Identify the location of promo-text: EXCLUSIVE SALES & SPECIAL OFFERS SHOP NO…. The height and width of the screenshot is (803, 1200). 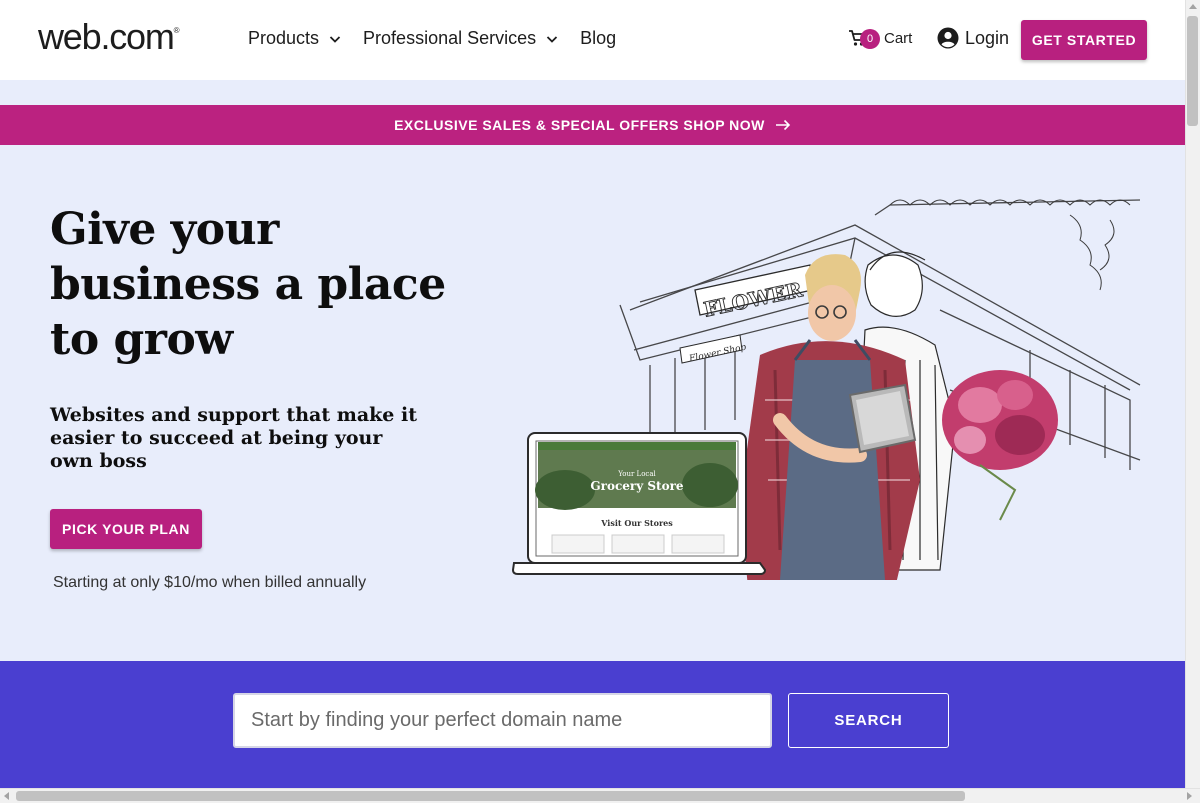
(579, 125).